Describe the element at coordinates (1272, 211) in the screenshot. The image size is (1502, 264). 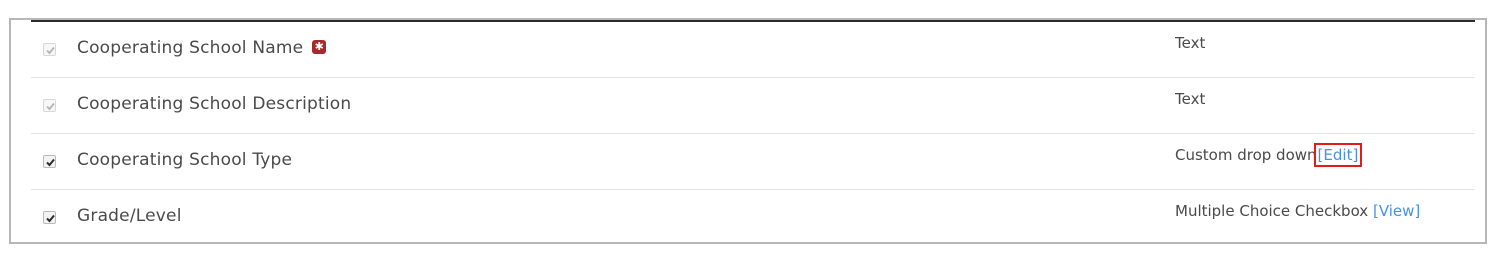
I see `field-type: Multiple Choice Checkbox` at that location.